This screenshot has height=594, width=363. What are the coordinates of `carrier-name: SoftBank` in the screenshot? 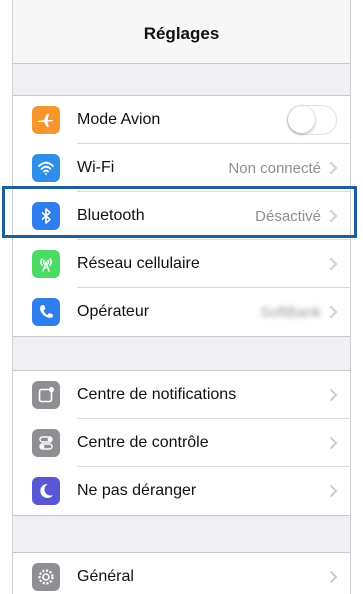 It's located at (290, 312).